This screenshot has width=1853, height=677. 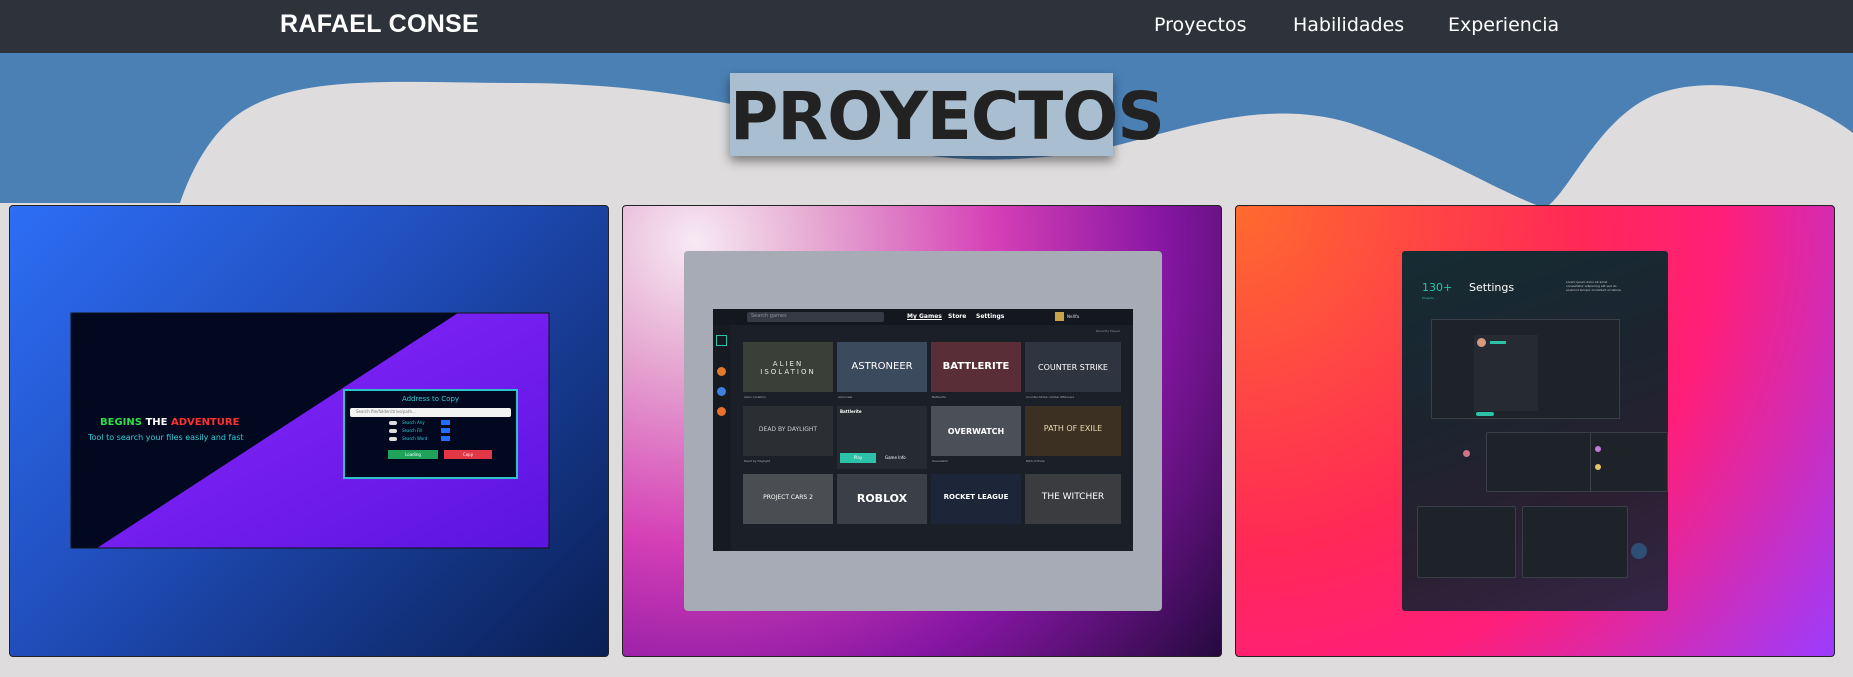 What do you see at coordinates (990, 316) in the screenshot?
I see `launcher-tab-settings: Settings` at bounding box center [990, 316].